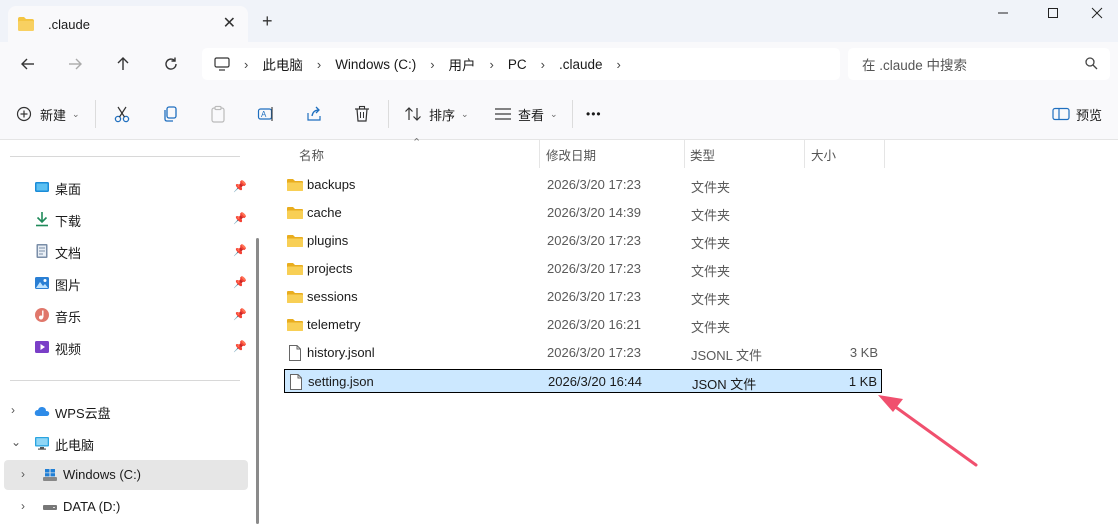 This screenshot has width=1118, height=524. What do you see at coordinates (583, 297) in the screenshot?
I see `table-row: sessions 2026/3/20 17:23 文件夹` at bounding box center [583, 297].